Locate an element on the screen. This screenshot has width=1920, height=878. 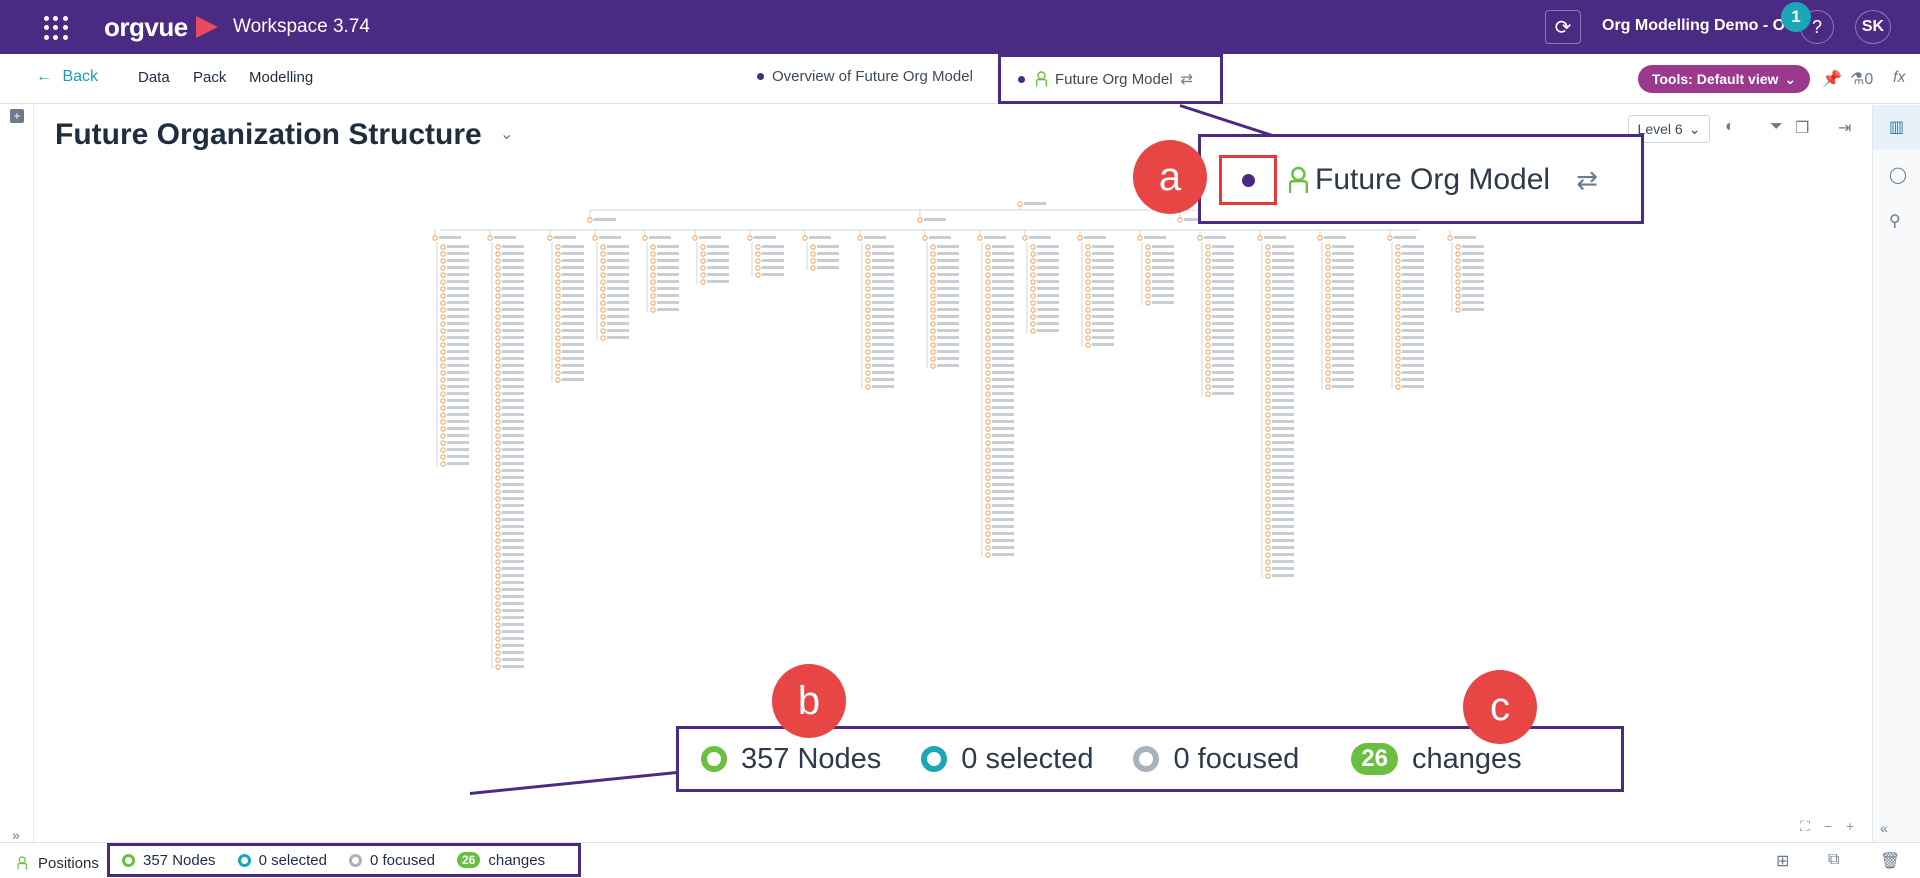
filter-icon: ⏷ is located at coordinates (1776, 127).